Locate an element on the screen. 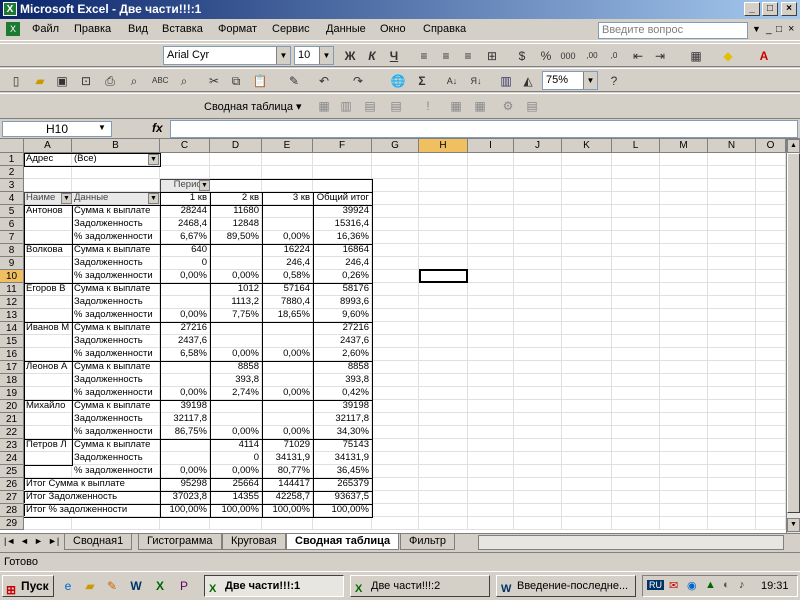 The image size is (800, 600). grid-cell: 86,75% is located at coordinates (185, 432).